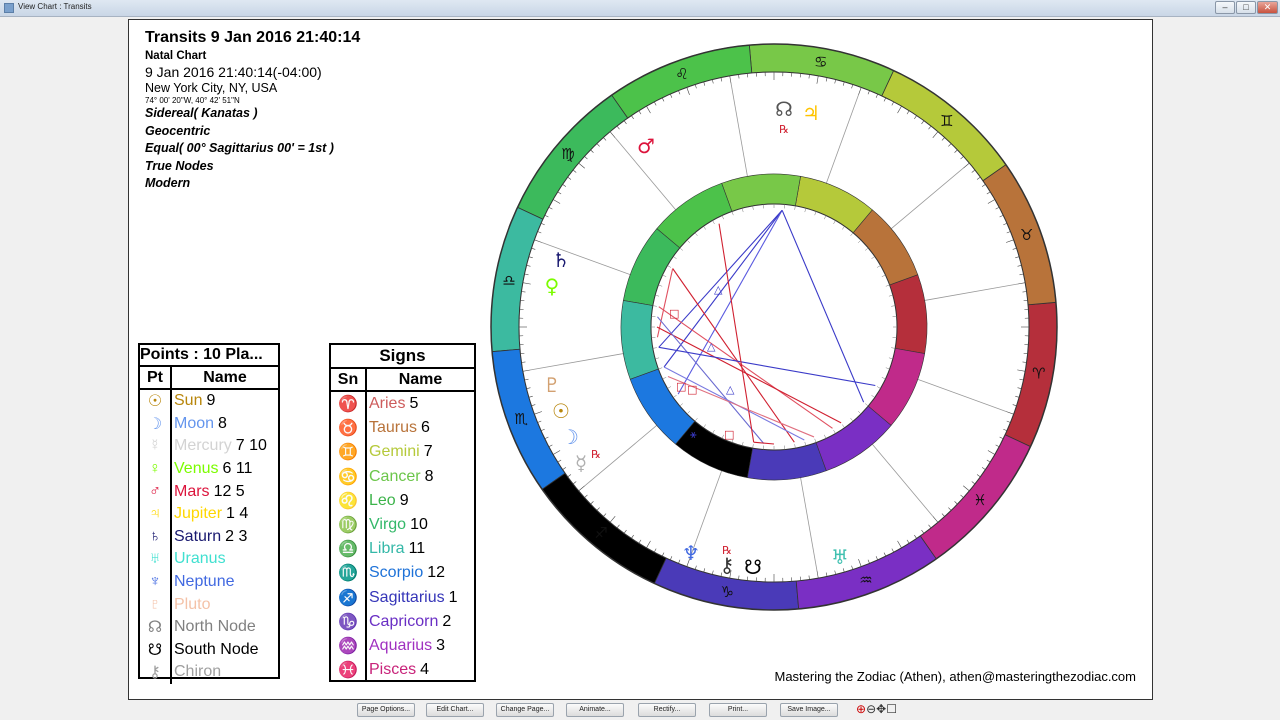  I want to click on sign-name: Aquarius, so click(401, 645).